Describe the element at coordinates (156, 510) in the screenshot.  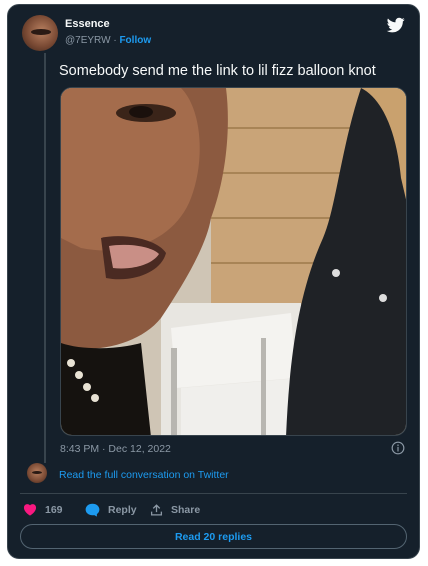
I see `share-upload-icon` at that location.